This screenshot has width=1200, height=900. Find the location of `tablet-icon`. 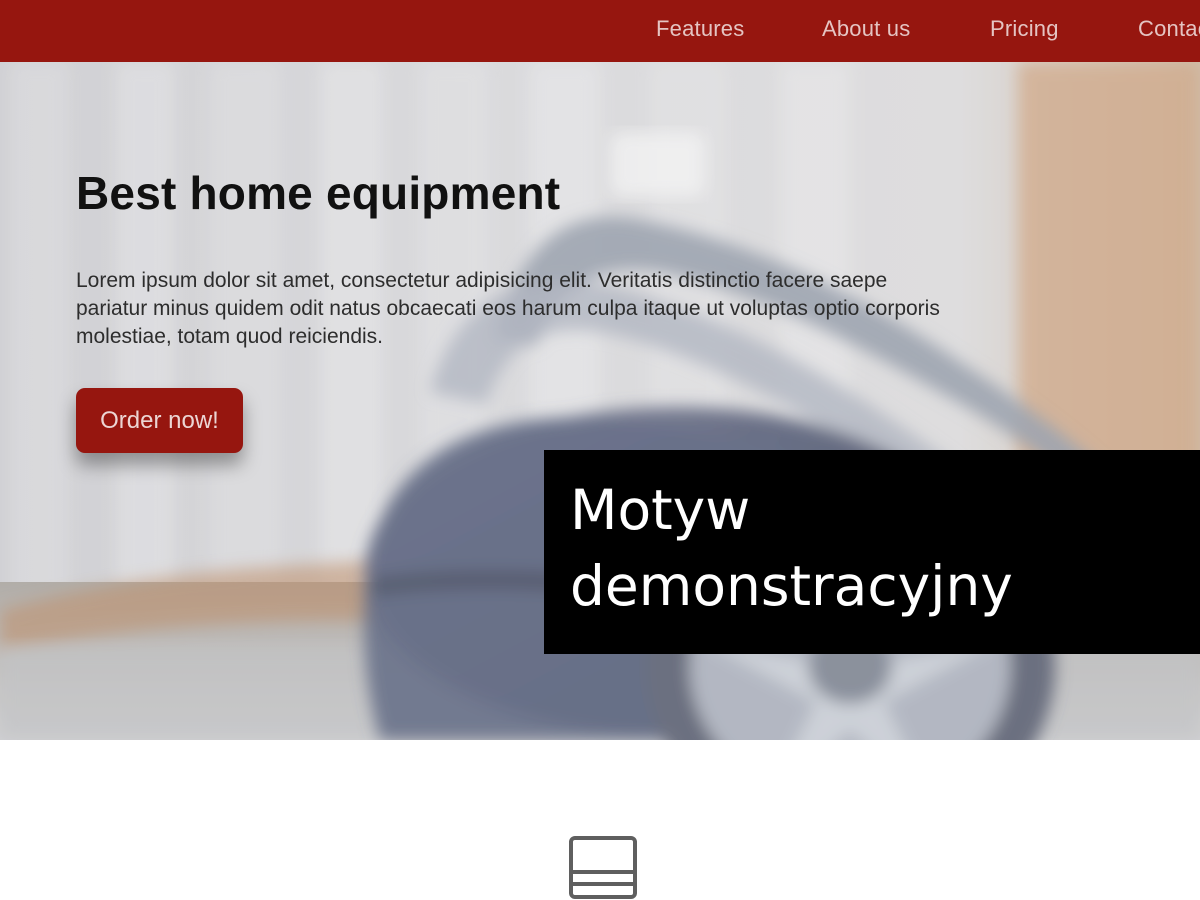

tablet-icon is located at coordinates (603, 867).